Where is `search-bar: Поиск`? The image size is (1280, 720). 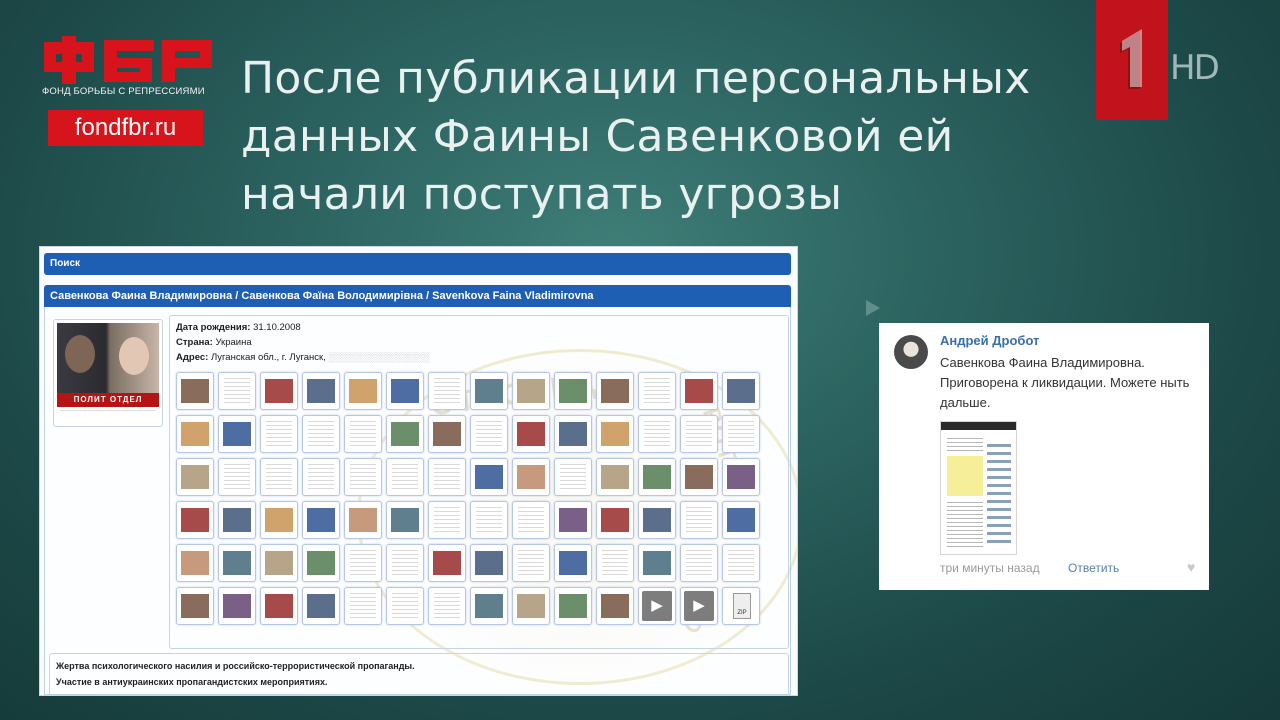 search-bar: Поиск is located at coordinates (417, 264).